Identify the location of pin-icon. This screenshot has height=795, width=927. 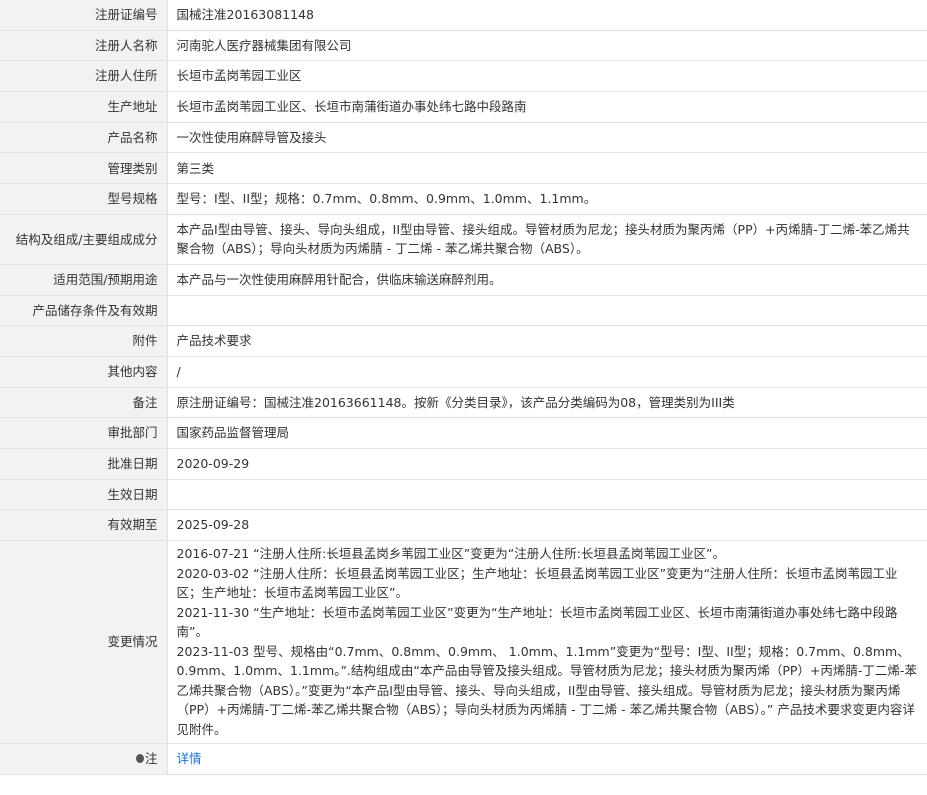
(139, 759).